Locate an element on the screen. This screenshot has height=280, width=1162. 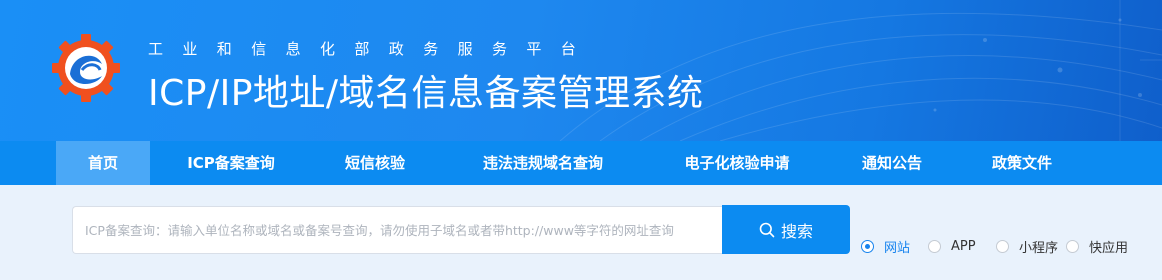
search-type-label: 网站 is located at coordinates (897, 248).